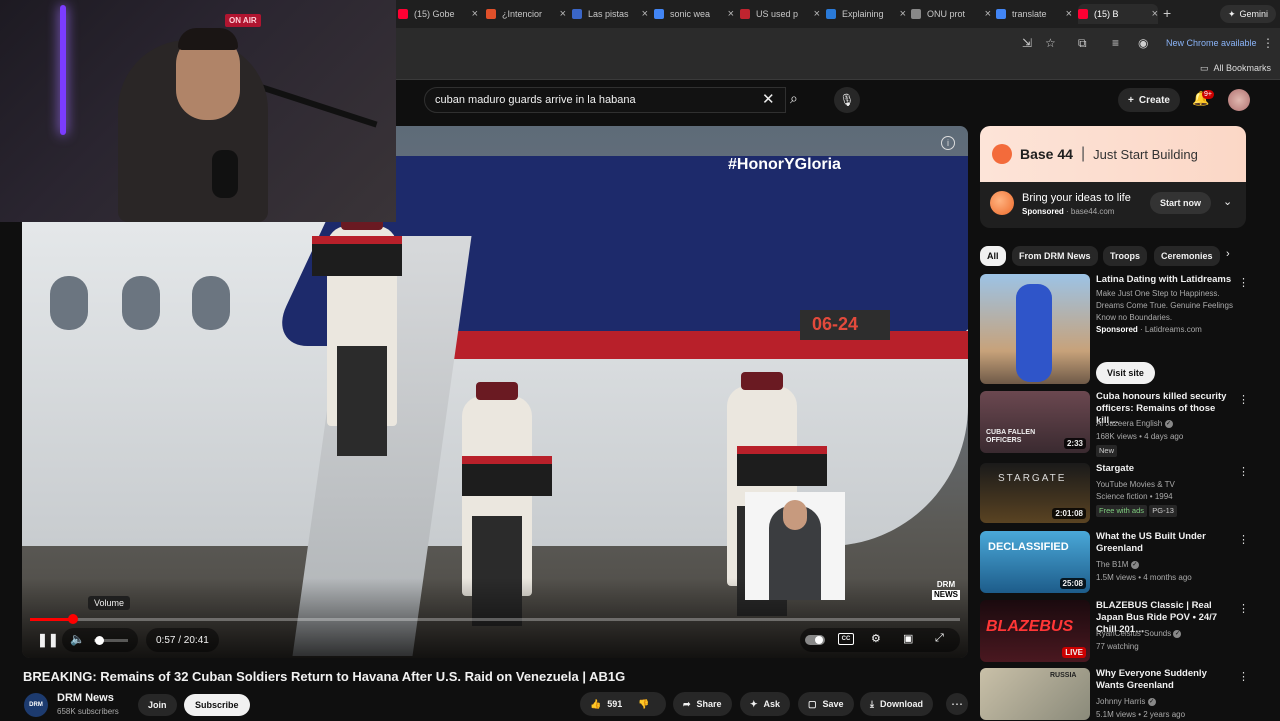 This screenshot has width=1280, height=721. I want to click on tab-6: Explaining ×, so click(866, 14).